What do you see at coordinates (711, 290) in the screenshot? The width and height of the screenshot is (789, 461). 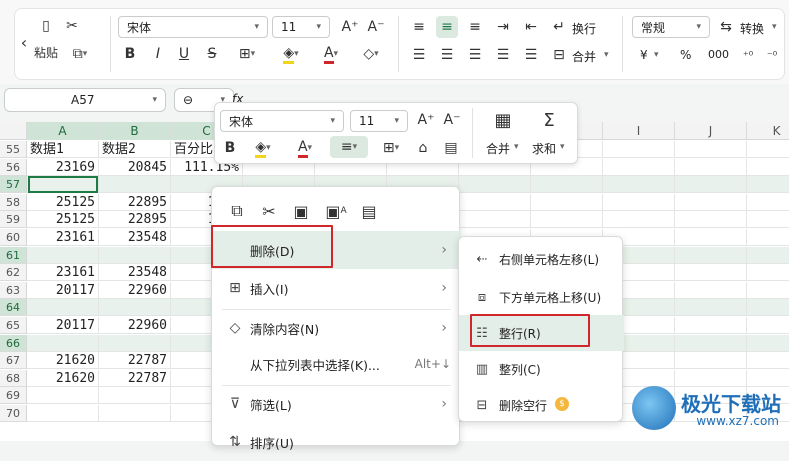 I see `cell-j63` at bounding box center [711, 290].